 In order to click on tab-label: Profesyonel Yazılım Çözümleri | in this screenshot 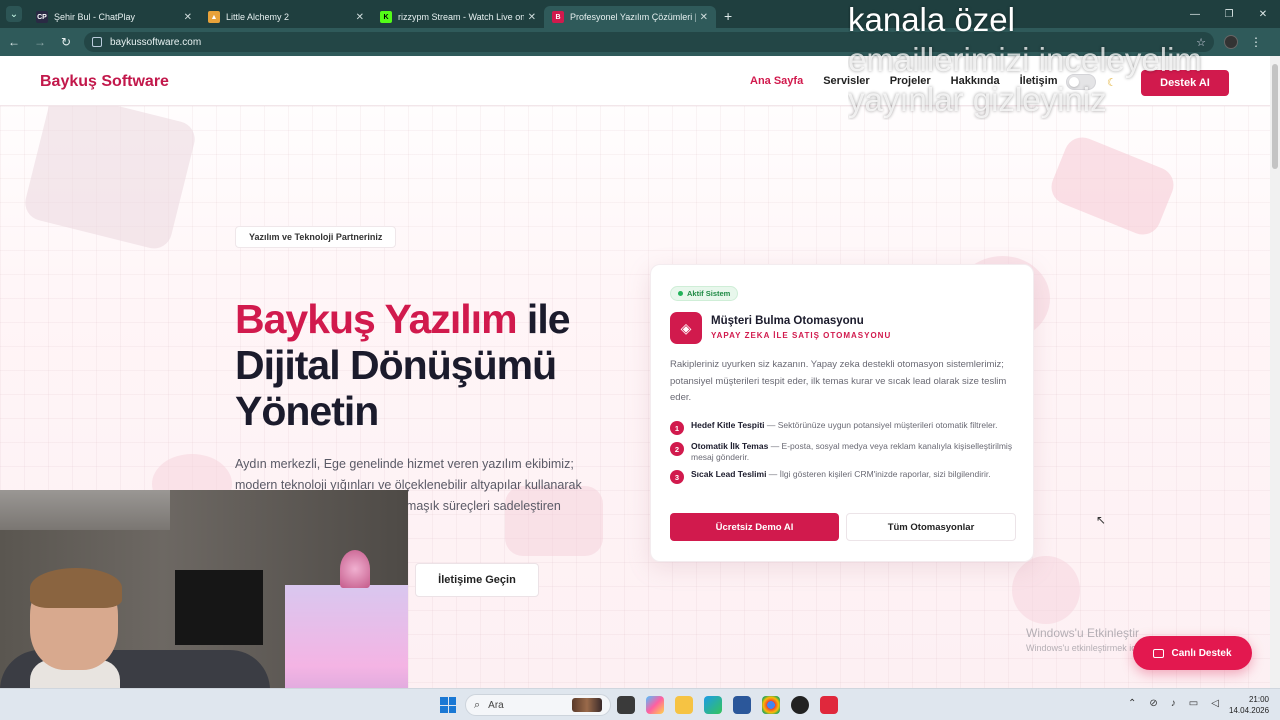, I will do `click(633, 17)`.